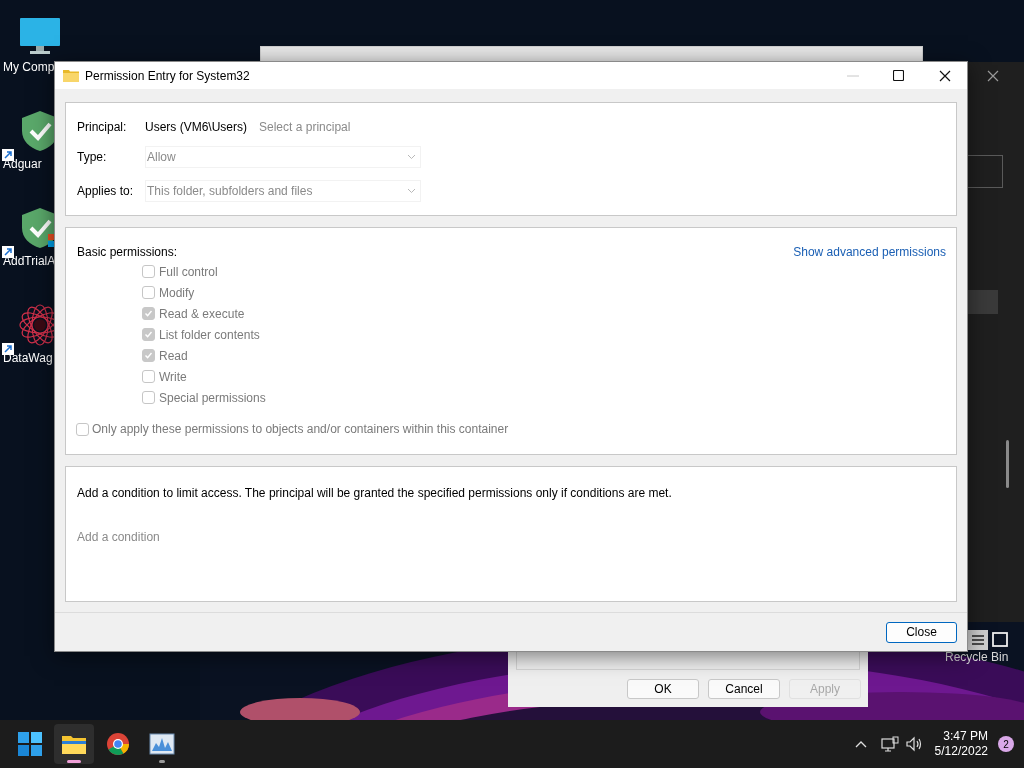 This screenshot has height=768, width=1024. I want to click on checkbox-label: Modify, so click(177, 293).